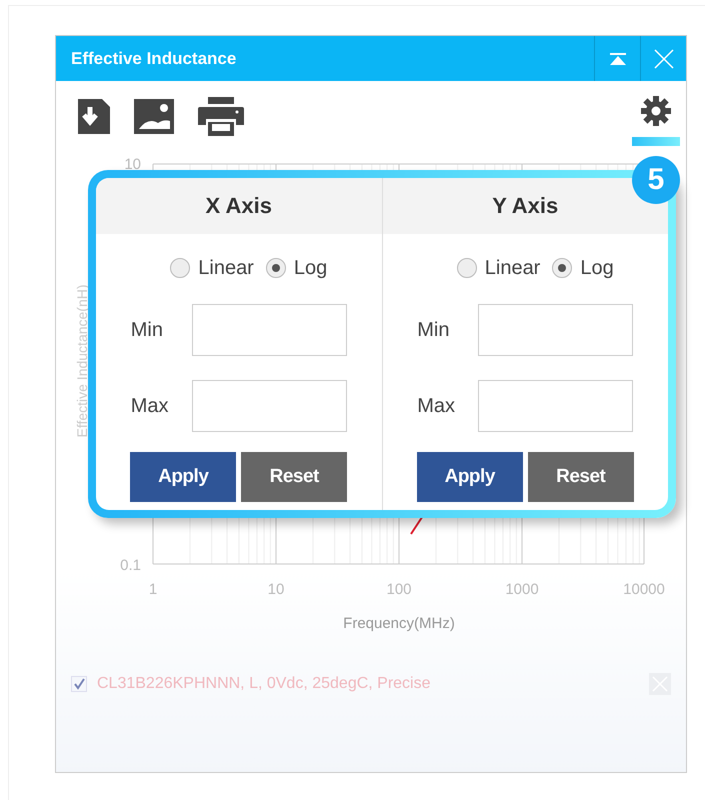  Describe the element at coordinates (154, 59) in the screenshot. I see `window-title: Effective Inductance` at that location.